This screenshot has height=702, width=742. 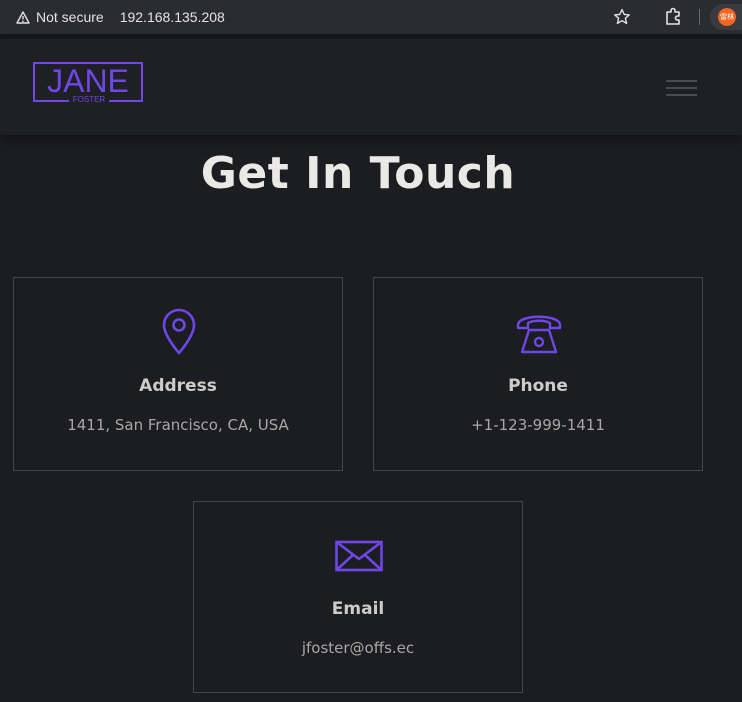 What do you see at coordinates (699, 17) in the screenshot?
I see `toolbar-separator` at bounding box center [699, 17].